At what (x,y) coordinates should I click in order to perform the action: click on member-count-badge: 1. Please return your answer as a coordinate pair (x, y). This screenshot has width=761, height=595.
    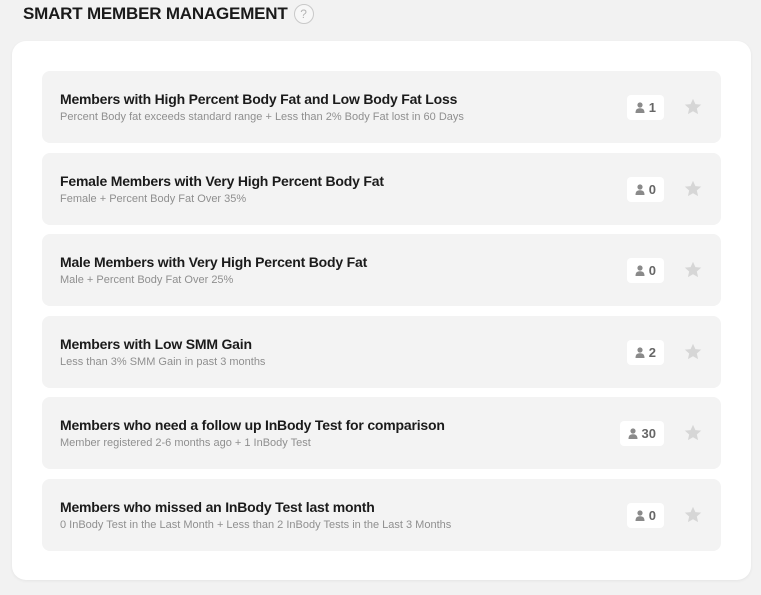
    Looking at the image, I should click on (645, 107).